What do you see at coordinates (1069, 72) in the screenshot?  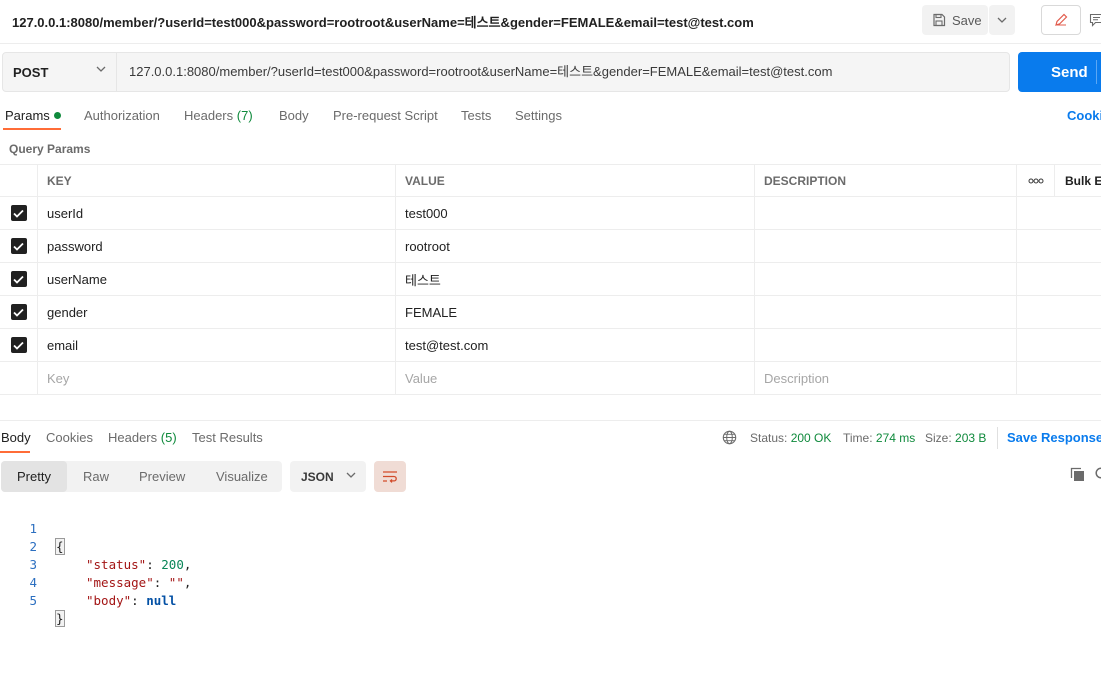 I see `send-label: Send` at bounding box center [1069, 72].